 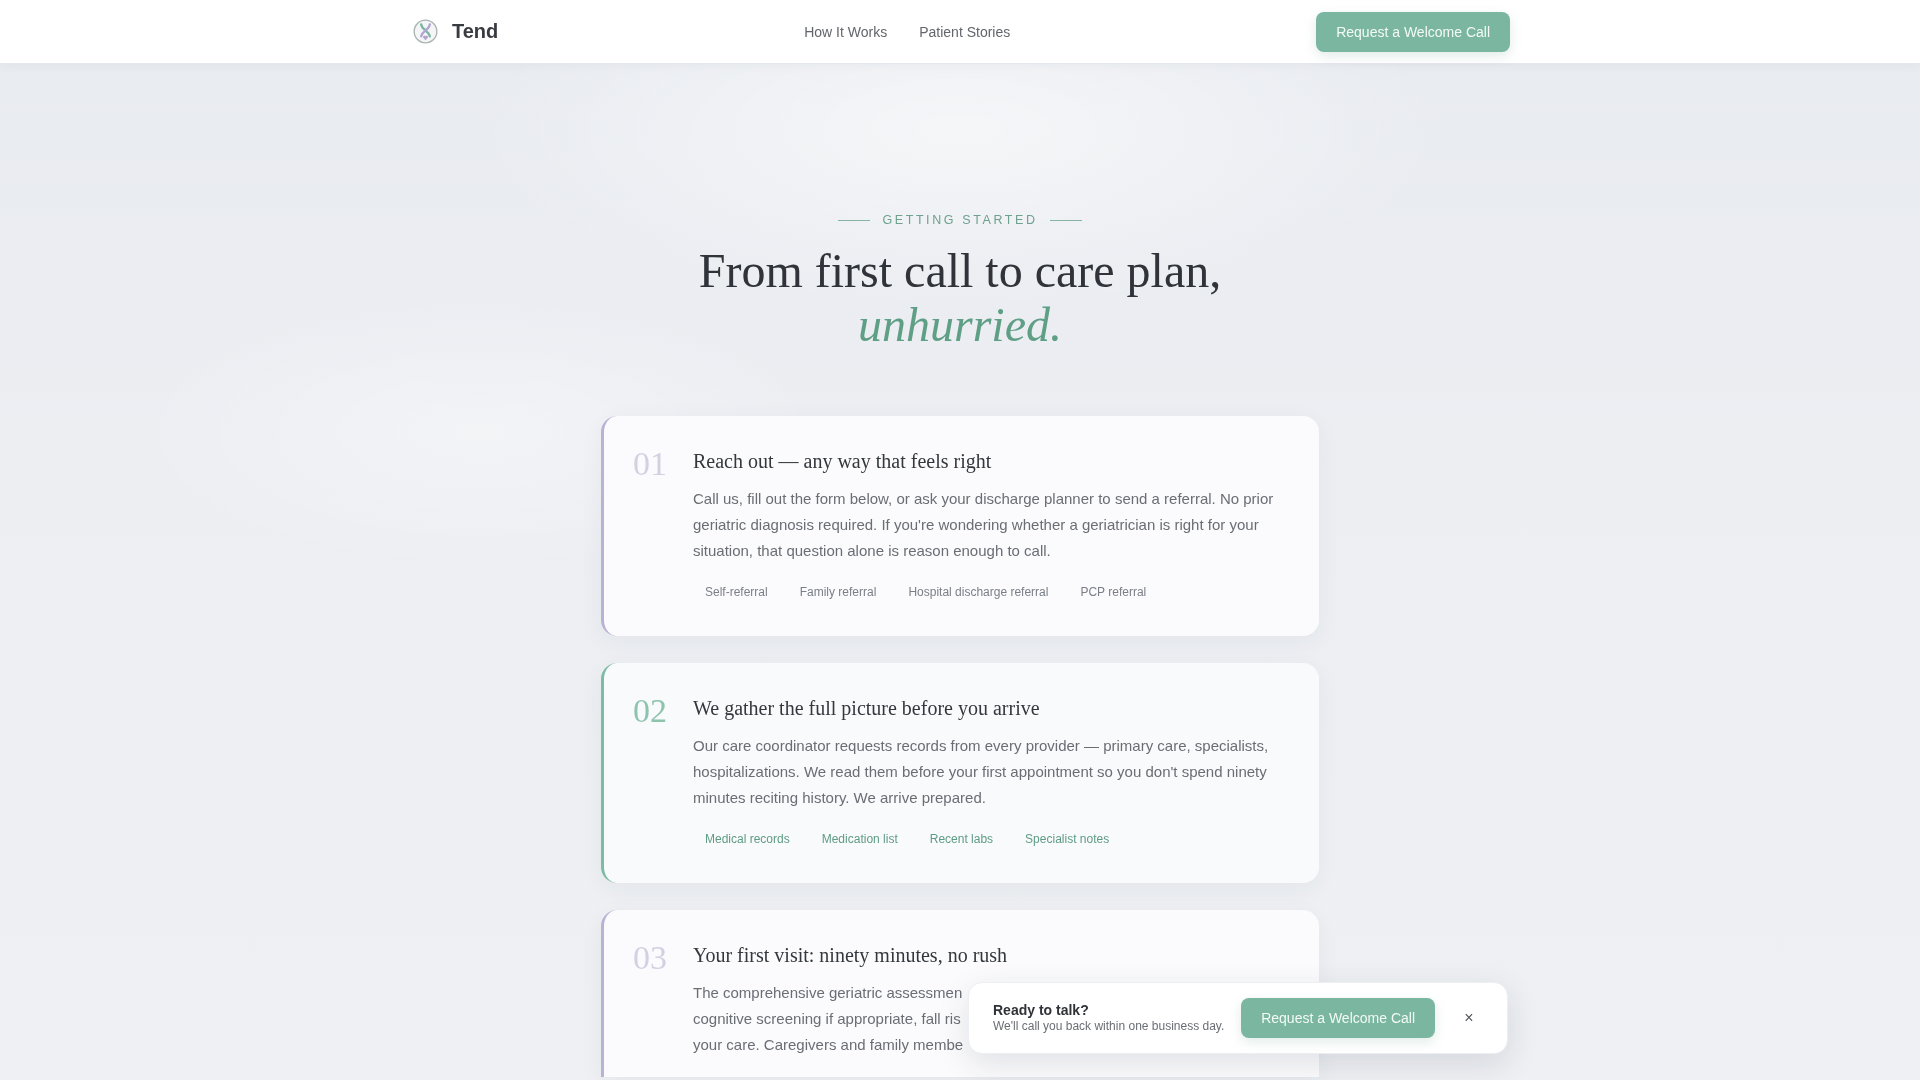 What do you see at coordinates (984, 525) in the screenshot?
I see `step-description: Call us, fill out the form below, or ask your discharge planner to send a referral. No prior geriatric diagnosis required. If you're wondering whether a geriatrician is right for your situation, that question alone is reason enough to call.` at bounding box center [984, 525].